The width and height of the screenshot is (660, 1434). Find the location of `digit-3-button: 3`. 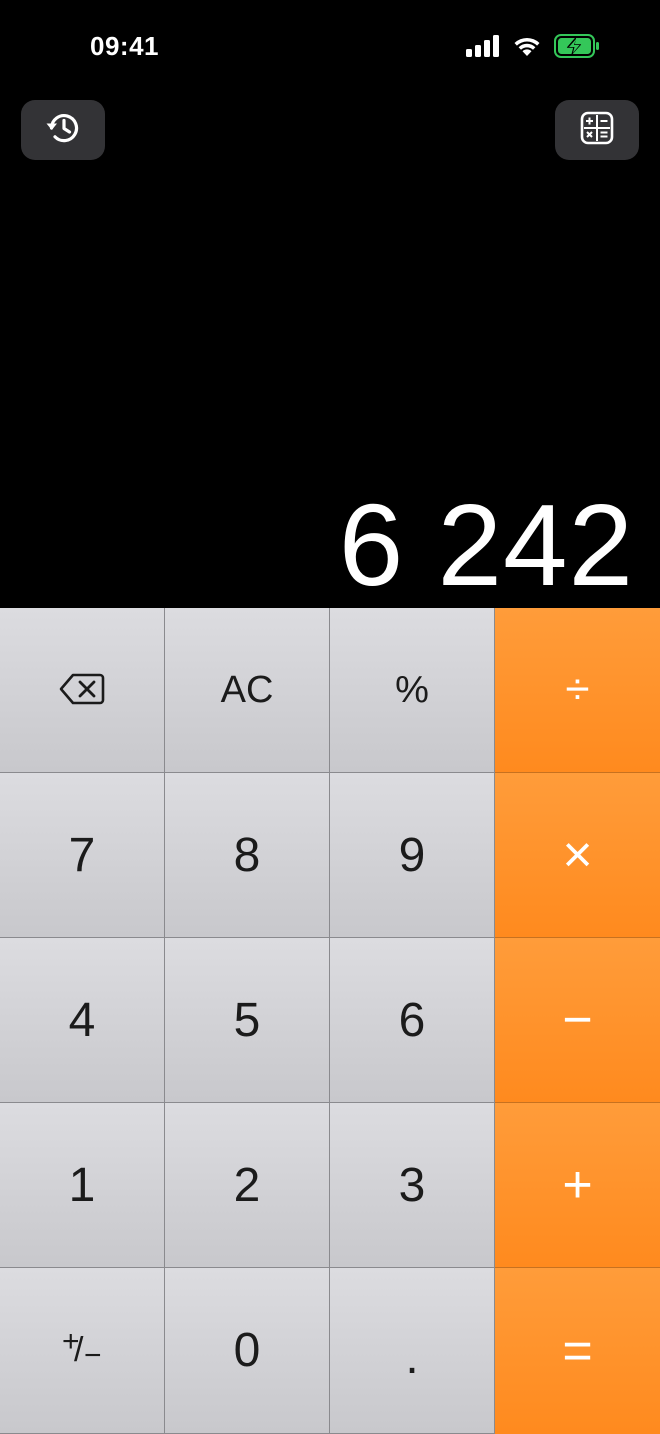

digit-3-button: 3 is located at coordinates (412, 1185).